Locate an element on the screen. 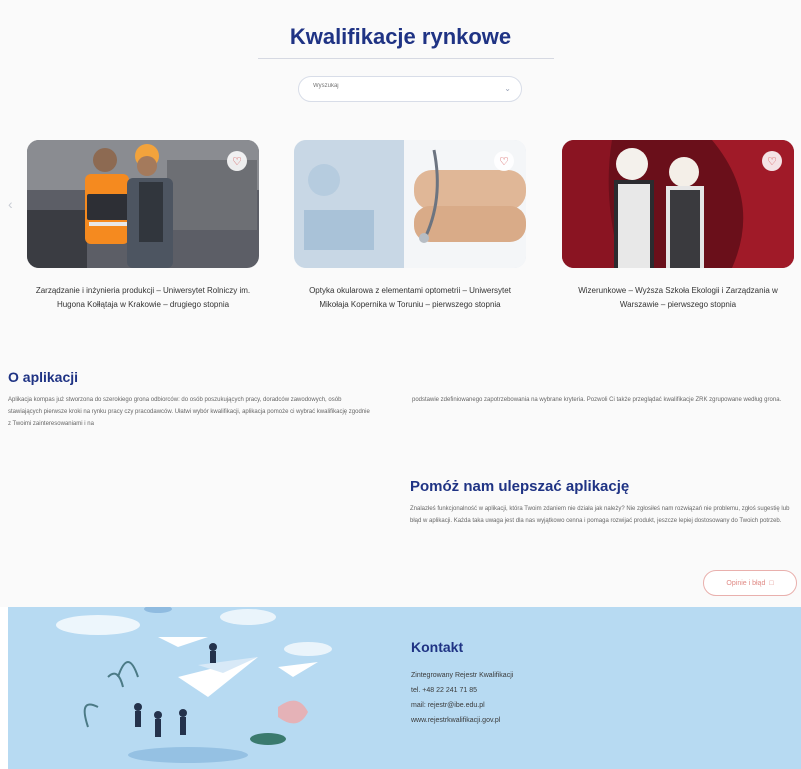 This screenshot has height=769, width=801. carousel-prev-arrow: ‹ is located at coordinates (10, 204).